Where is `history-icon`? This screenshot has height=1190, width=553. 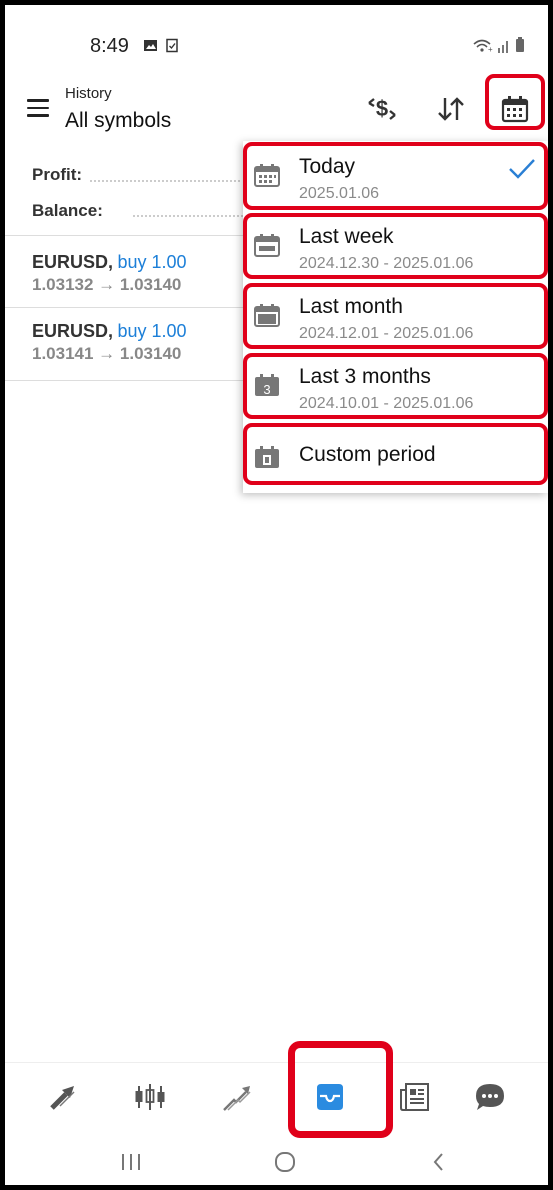
history-icon is located at coordinates (330, 1097).